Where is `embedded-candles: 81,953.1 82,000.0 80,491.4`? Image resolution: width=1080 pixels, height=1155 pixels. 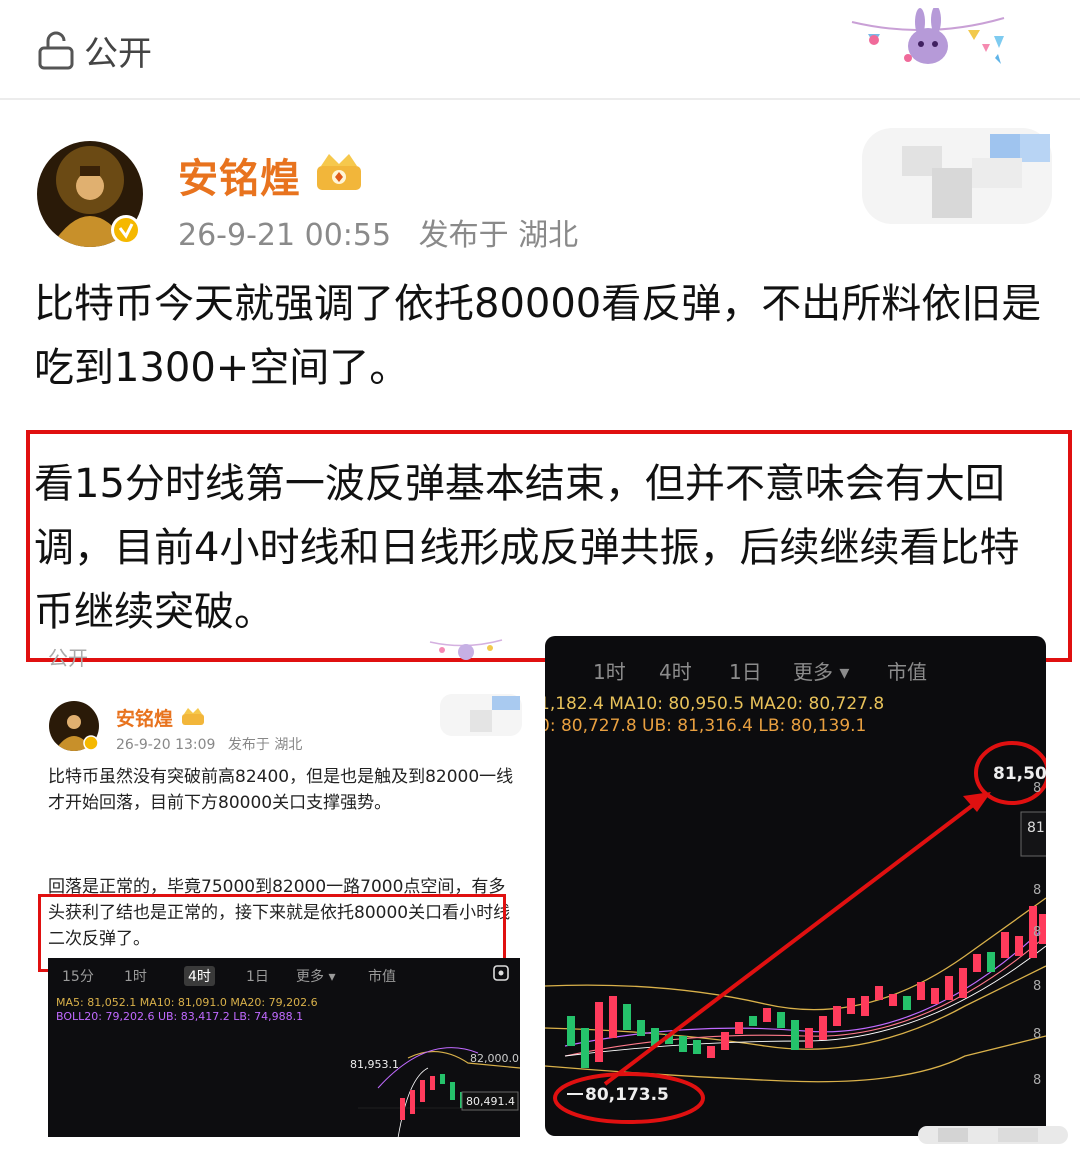
embedded-candles: 81,953.1 82,000.0 80,491.4 is located at coordinates (435, 1092).